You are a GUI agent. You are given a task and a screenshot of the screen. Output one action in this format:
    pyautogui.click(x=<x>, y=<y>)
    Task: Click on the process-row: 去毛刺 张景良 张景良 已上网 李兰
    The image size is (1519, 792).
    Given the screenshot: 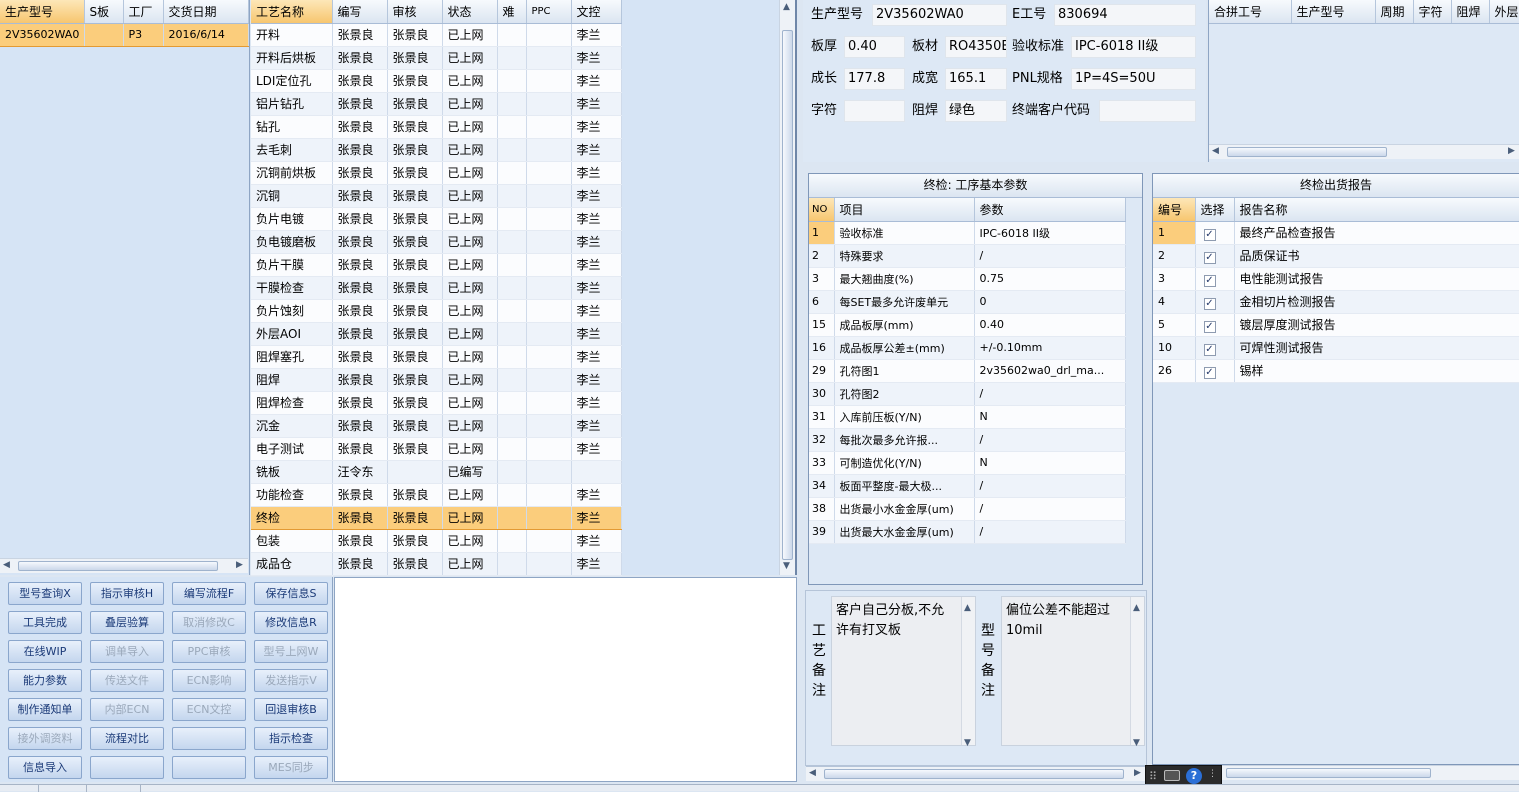 What is the action you would take?
    pyautogui.click(x=436, y=150)
    